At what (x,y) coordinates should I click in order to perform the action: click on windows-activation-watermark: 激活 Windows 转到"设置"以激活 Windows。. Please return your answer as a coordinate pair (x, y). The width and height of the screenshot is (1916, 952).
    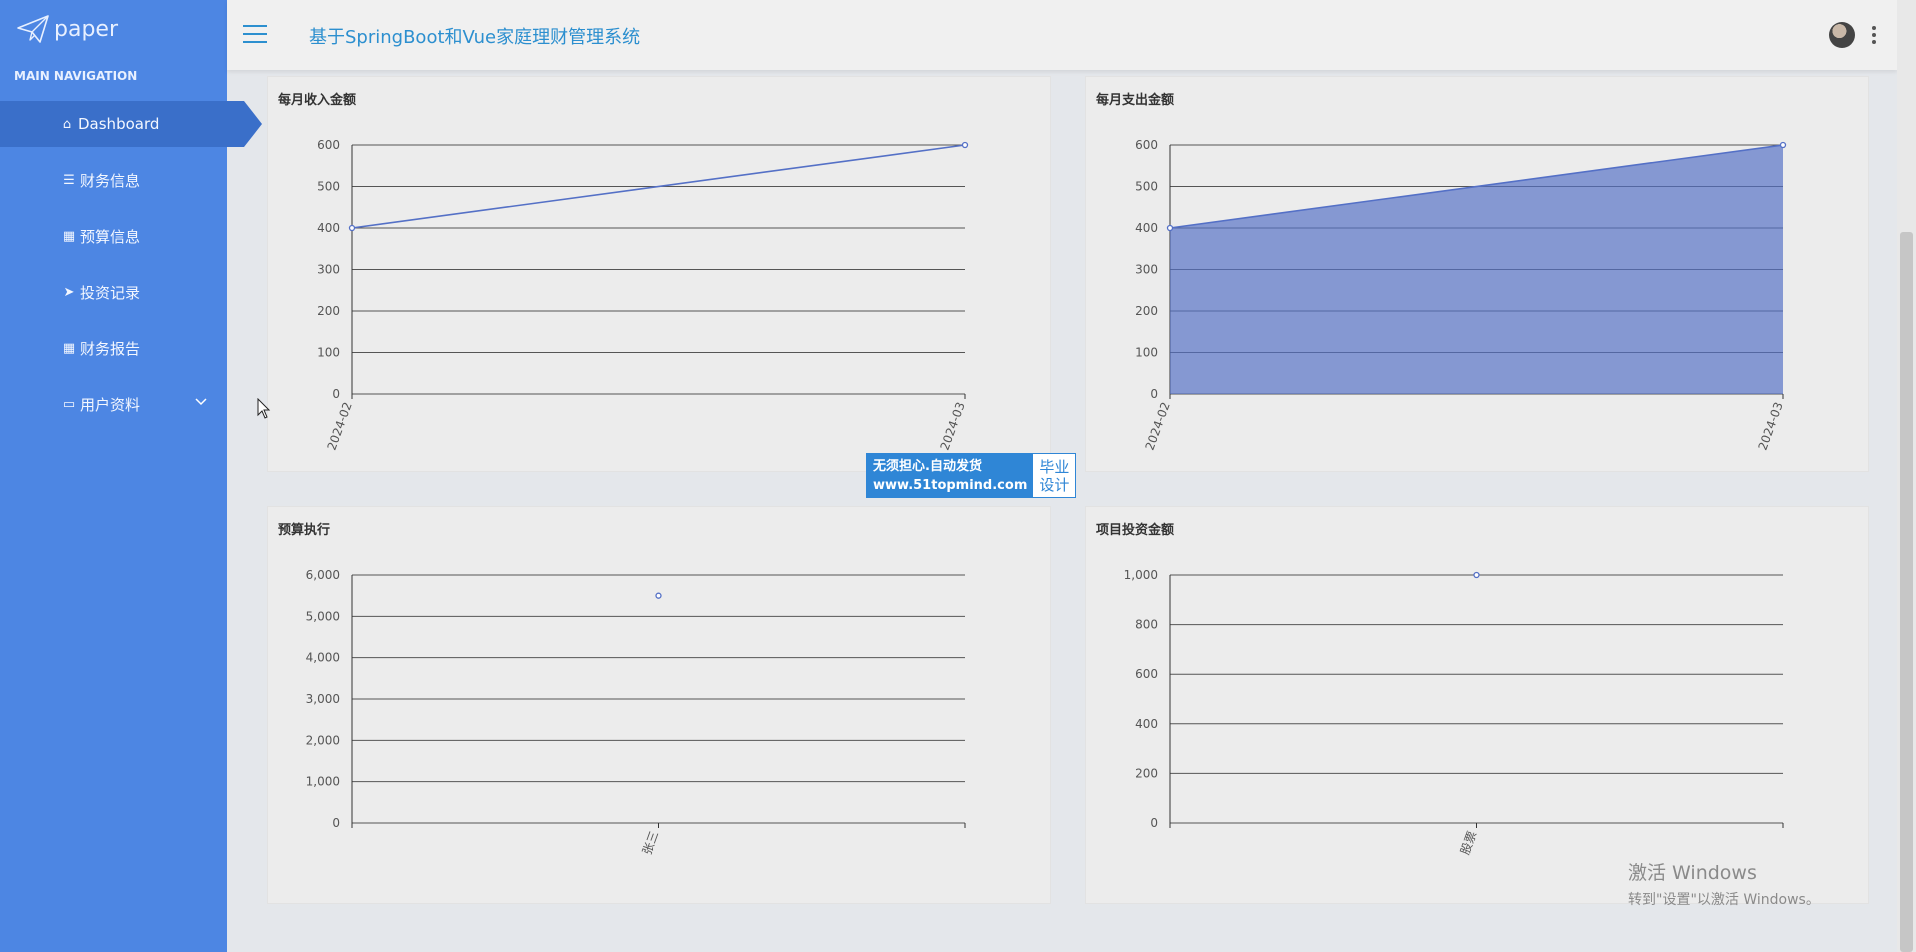
    Looking at the image, I should click on (1724, 883).